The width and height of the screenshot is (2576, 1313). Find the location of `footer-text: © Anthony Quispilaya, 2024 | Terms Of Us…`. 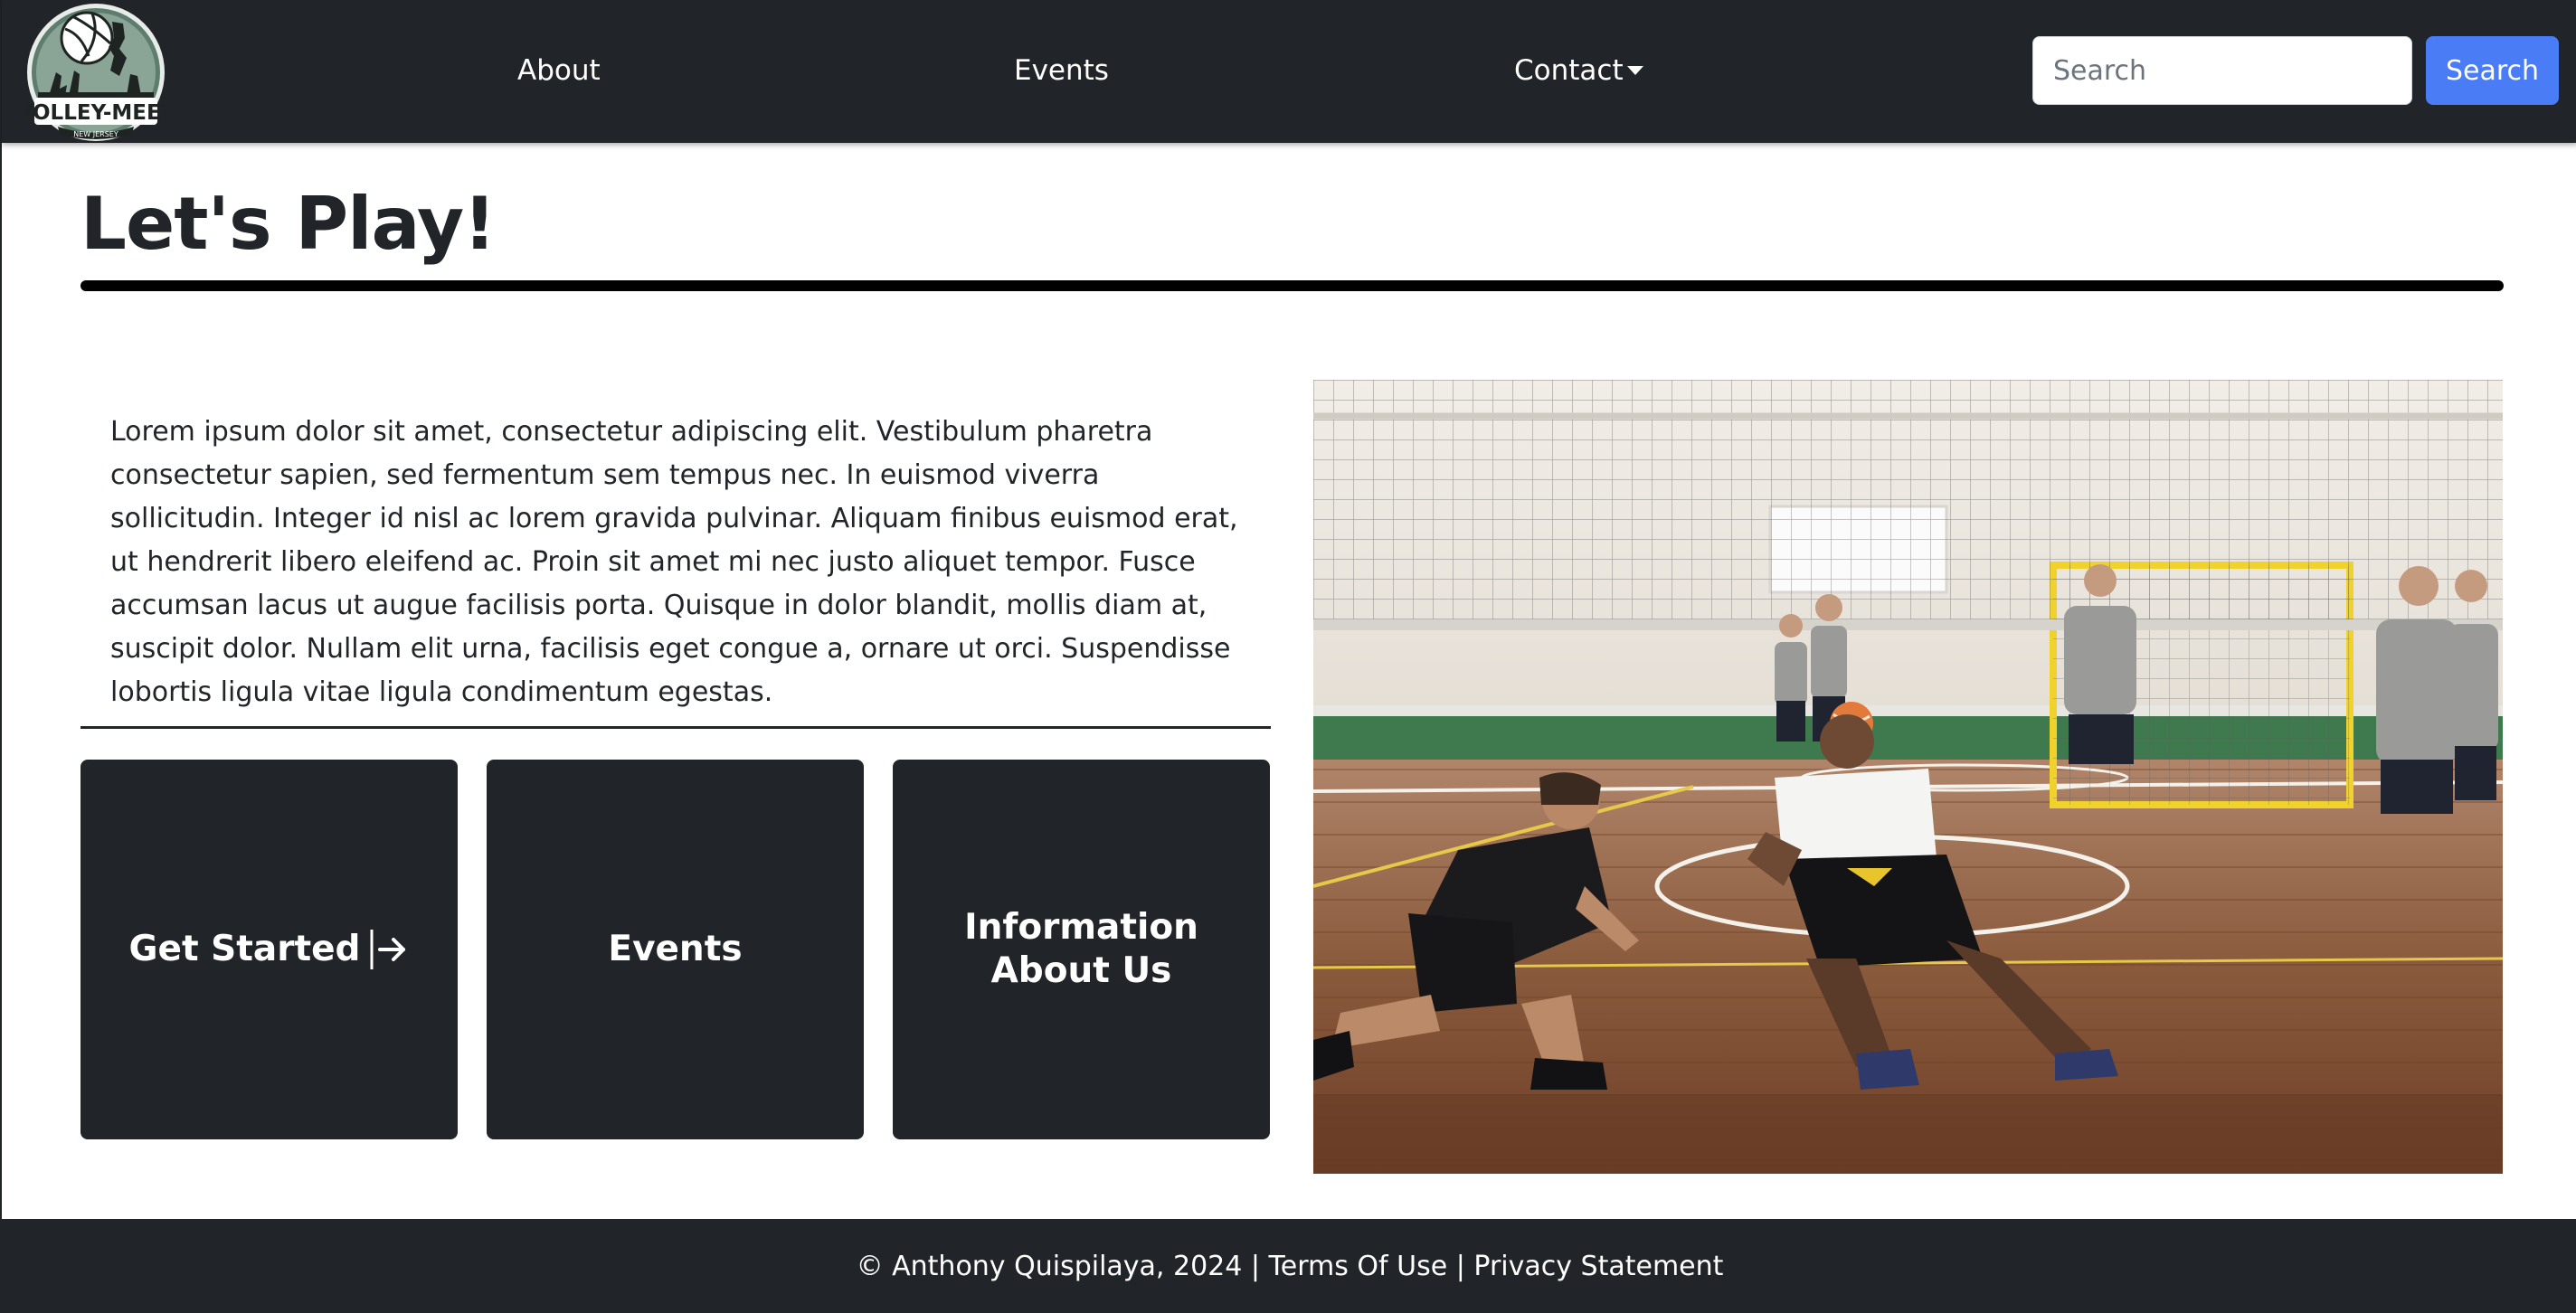

footer-text: © Anthony Quispilaya, 2024 | Terms Of Us… is located at coordinates (1291, 1266).